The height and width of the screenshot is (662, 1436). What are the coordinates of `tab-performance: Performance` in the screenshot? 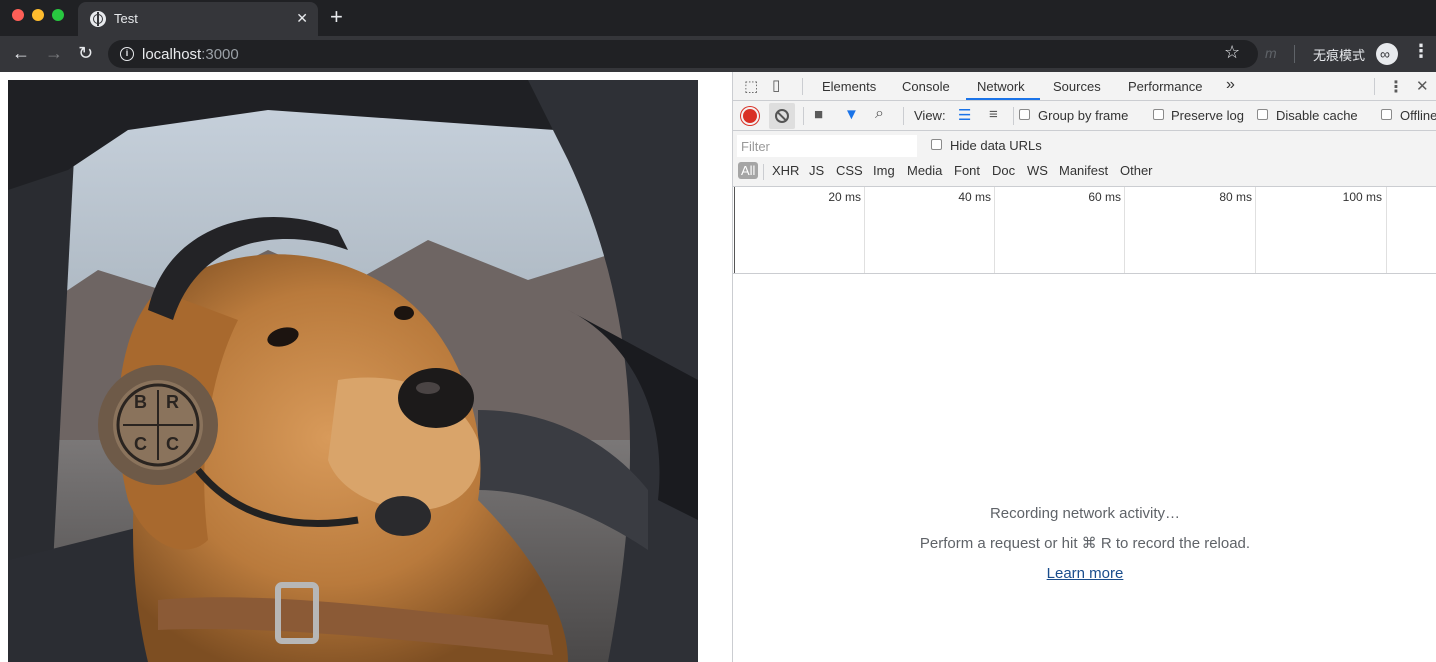 It's located at (1165, 86).